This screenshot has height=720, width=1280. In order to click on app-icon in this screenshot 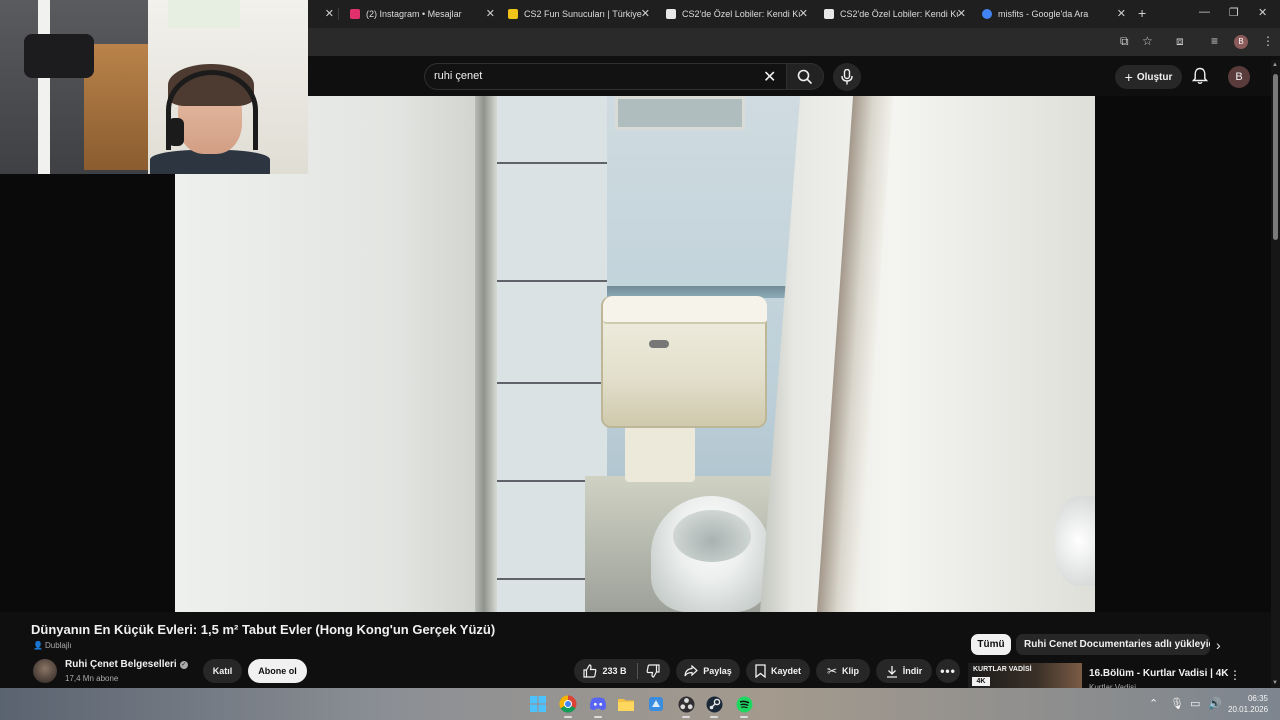, I will do `click(656, 704)`.